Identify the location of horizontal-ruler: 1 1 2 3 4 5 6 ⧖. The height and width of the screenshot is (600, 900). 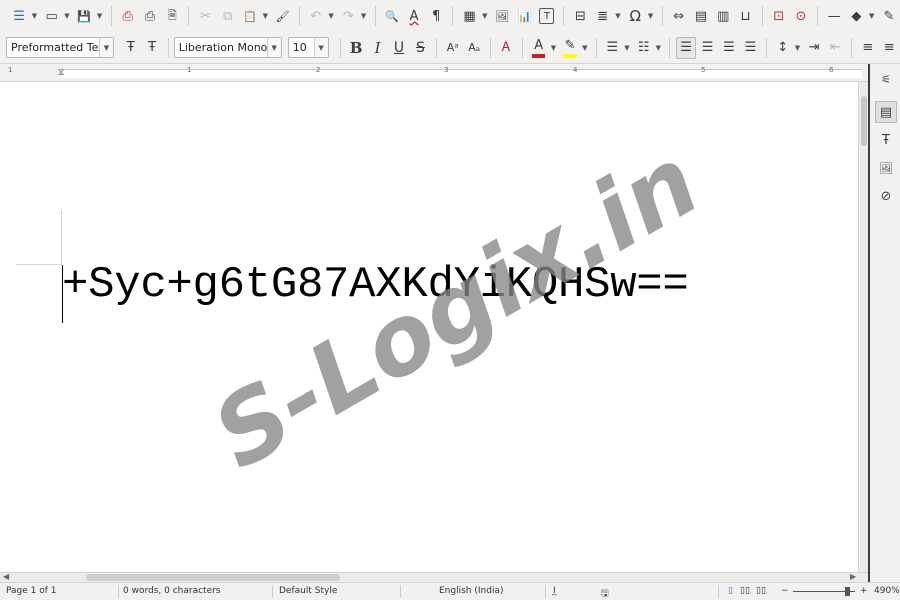
(434, 73).